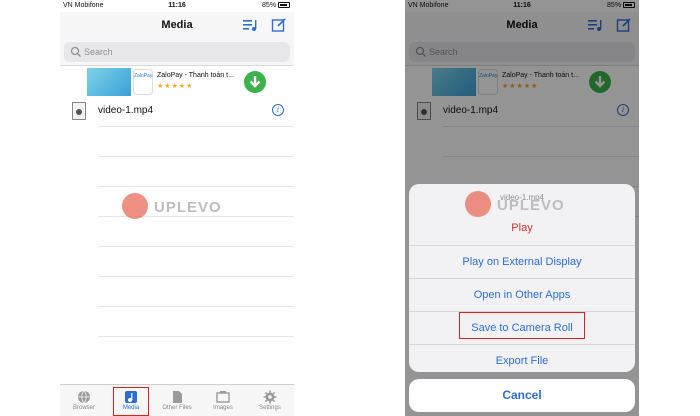 This screenshot has height=416, width=700. I want to click on list-item: video-1.mp4 i, so click(177, 112).